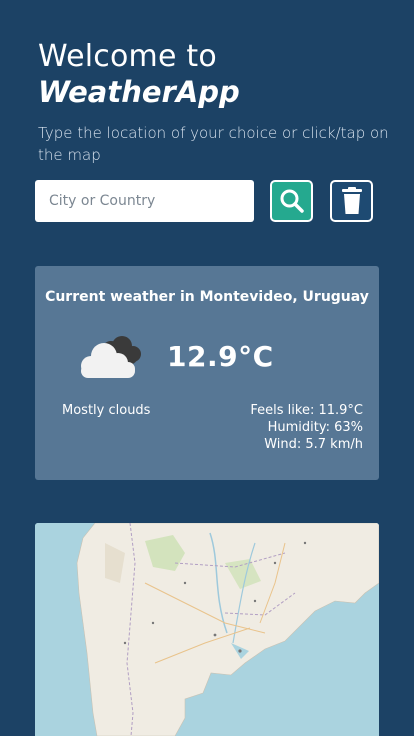 This screenshot has width=414, height=736. I want to click on clear-button, so click(351, 201).